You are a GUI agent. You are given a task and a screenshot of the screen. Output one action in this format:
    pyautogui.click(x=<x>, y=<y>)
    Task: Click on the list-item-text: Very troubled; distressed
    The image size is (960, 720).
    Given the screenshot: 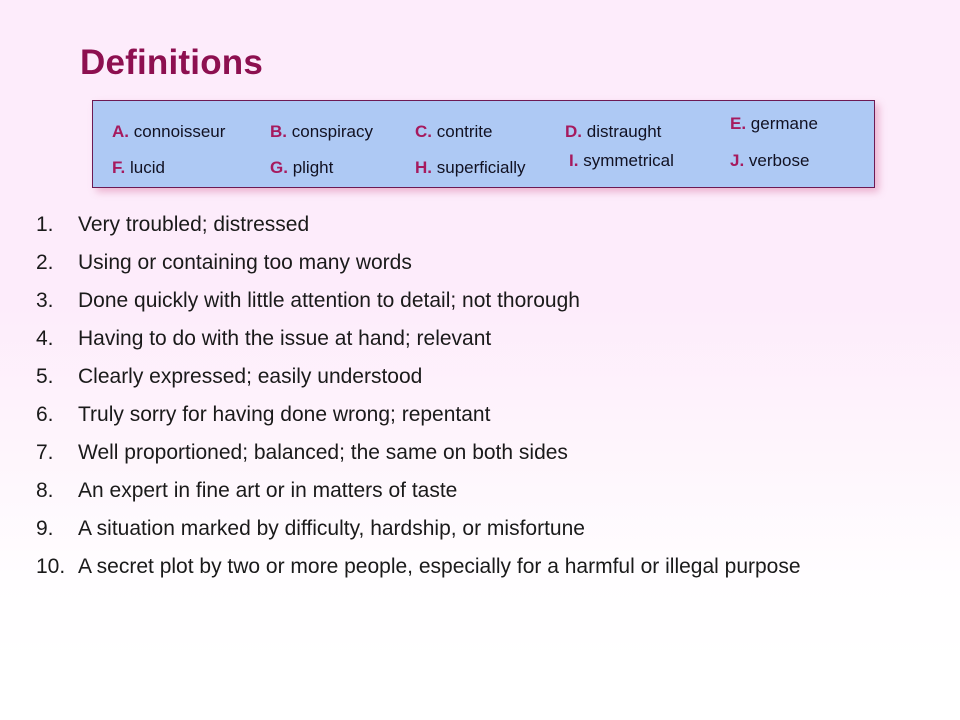 What is the action you would take?
    pyautogui.click(x=194, y=224)
    